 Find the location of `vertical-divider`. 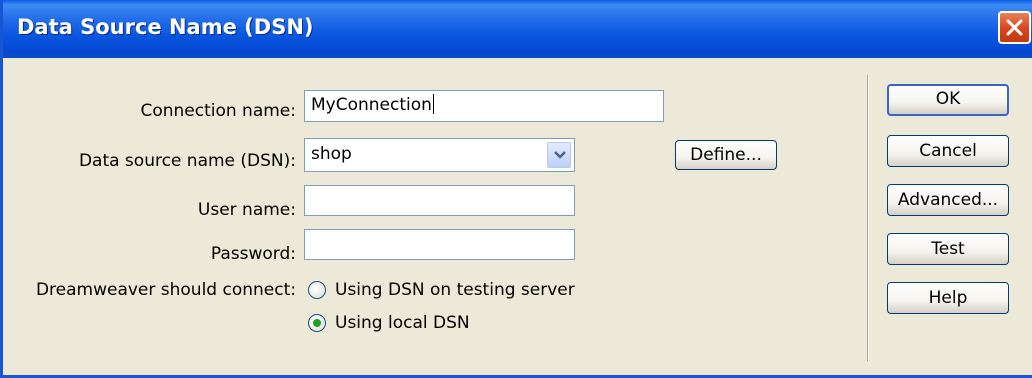

vertical-divider is located at coordinates (868, 218).